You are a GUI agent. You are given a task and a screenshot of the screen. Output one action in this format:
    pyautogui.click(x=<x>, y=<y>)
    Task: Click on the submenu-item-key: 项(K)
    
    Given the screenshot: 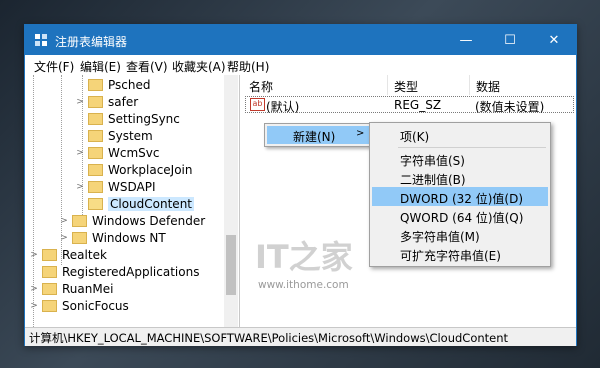 What is the action you would take?
    pyautogui.click(x=460, y=134)
    